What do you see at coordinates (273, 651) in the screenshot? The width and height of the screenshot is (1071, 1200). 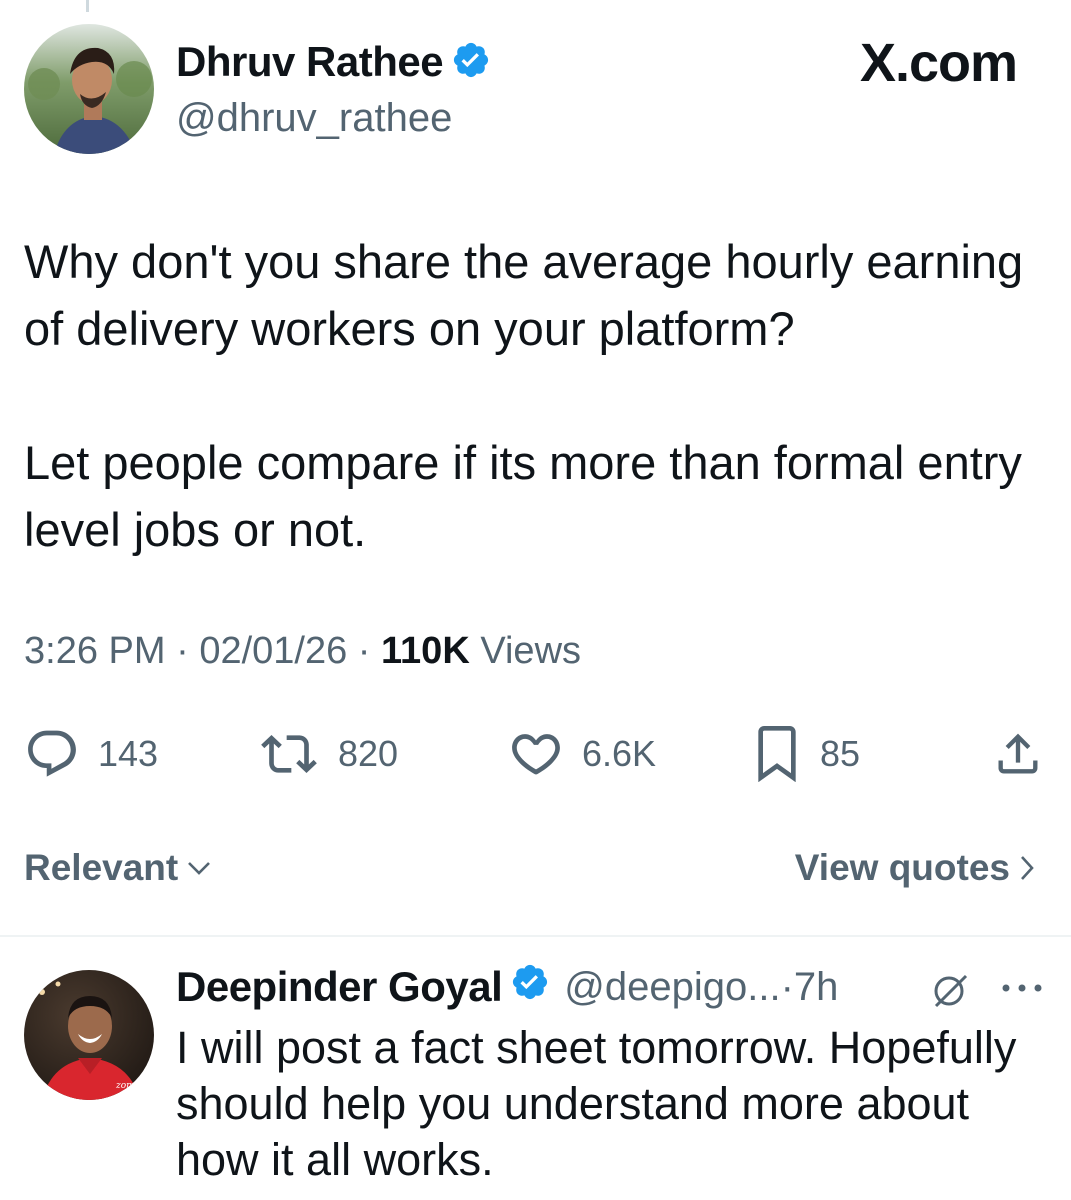 I see `tweet-date: 02/01/26` at bounding box center [273, 651].